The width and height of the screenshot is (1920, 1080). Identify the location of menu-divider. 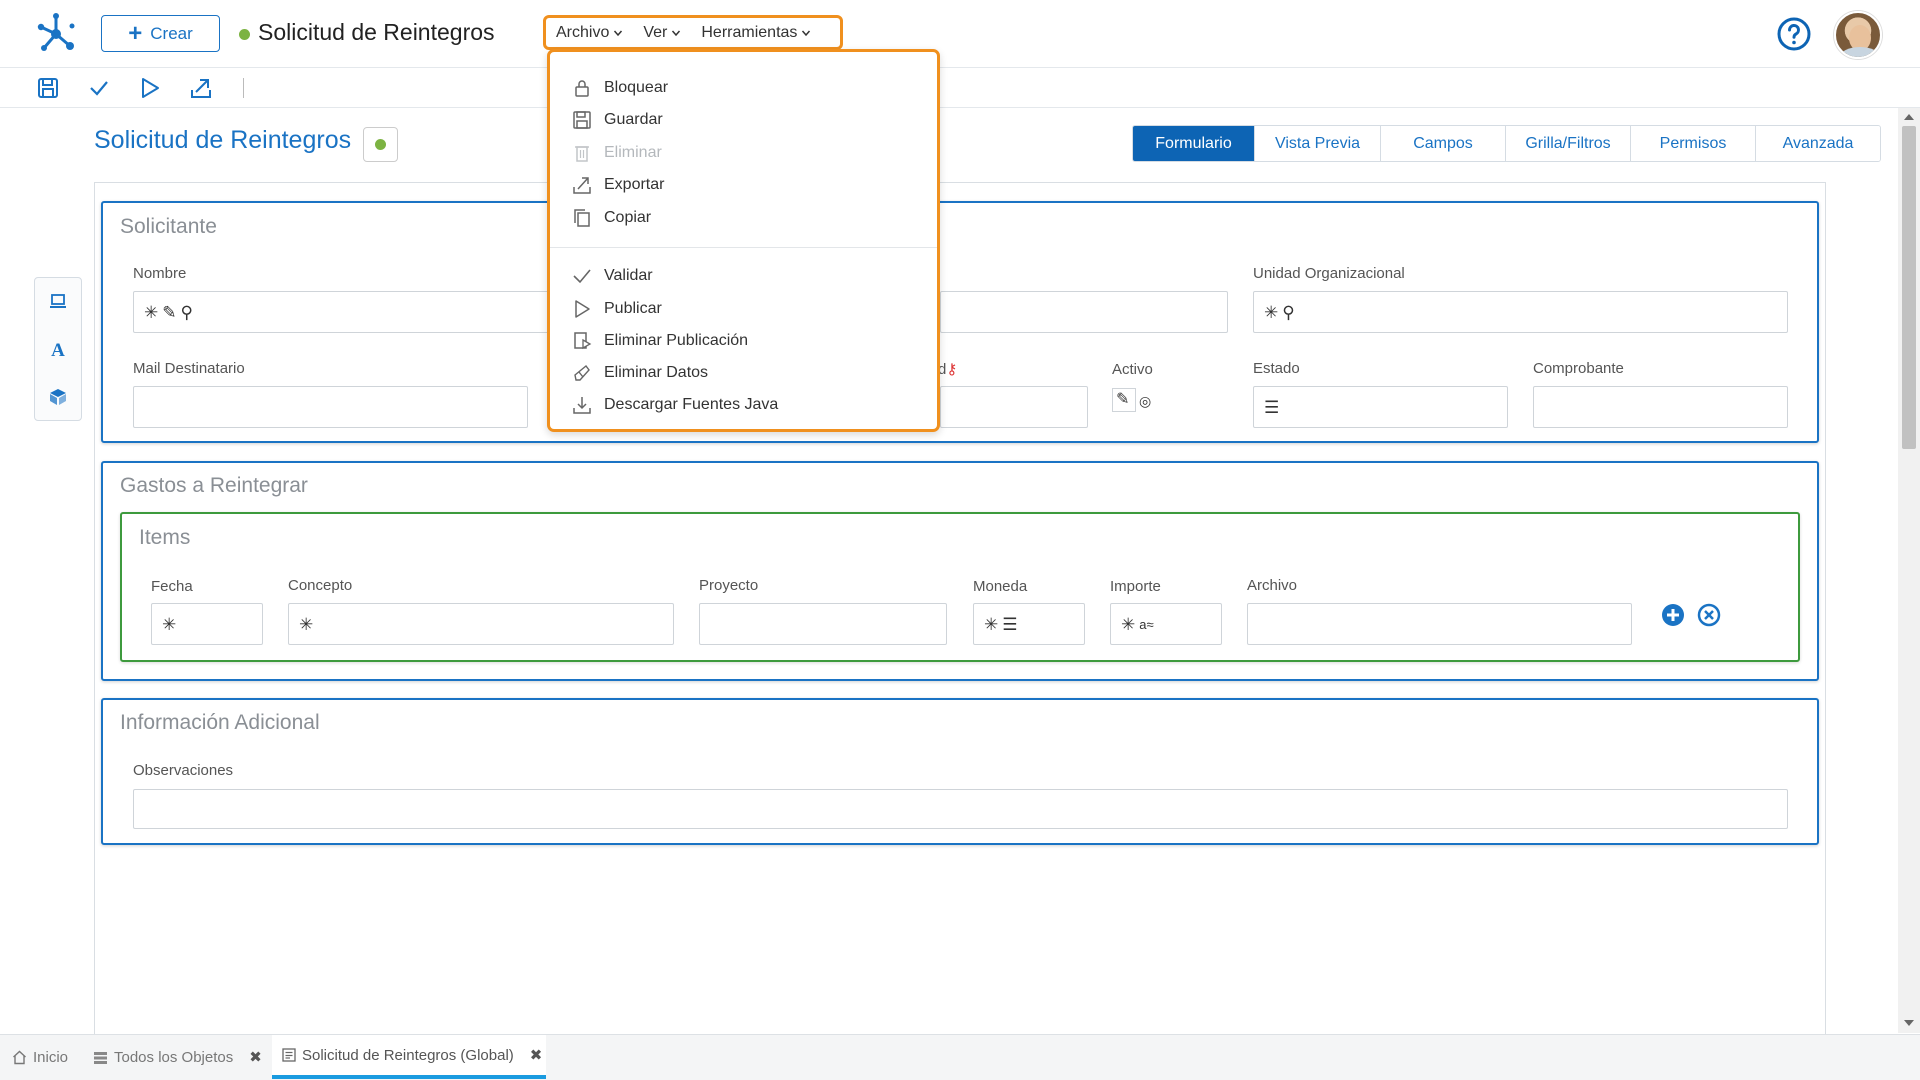
(743, 247).